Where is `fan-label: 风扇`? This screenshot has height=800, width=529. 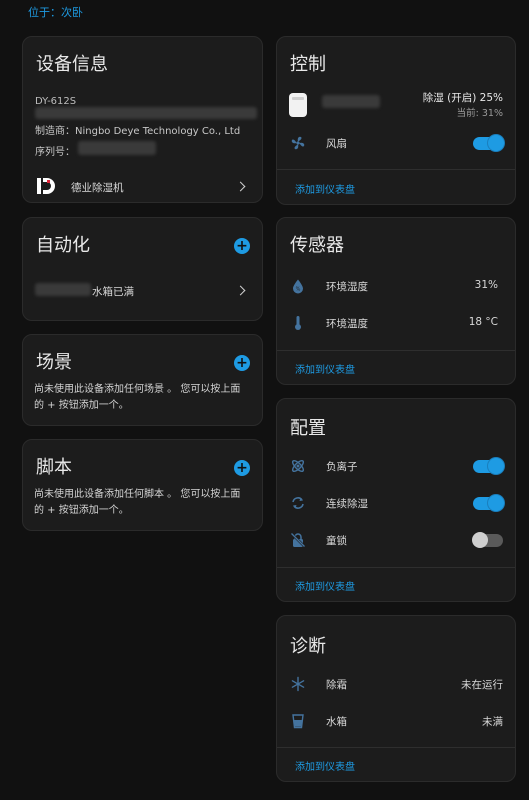
fan-label: 风扇 is located at coordinates (336, 144).